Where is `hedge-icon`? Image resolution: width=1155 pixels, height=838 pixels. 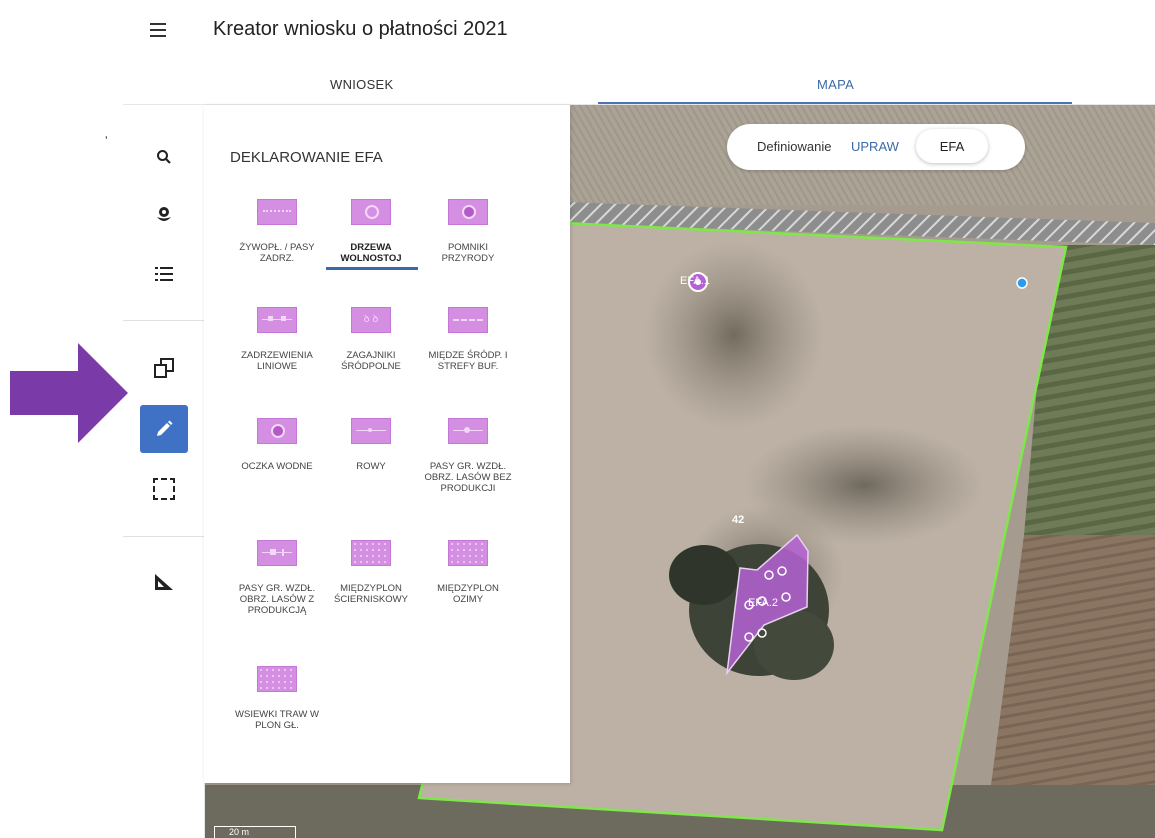
hedge-icon is located at coordinates (277, 212).